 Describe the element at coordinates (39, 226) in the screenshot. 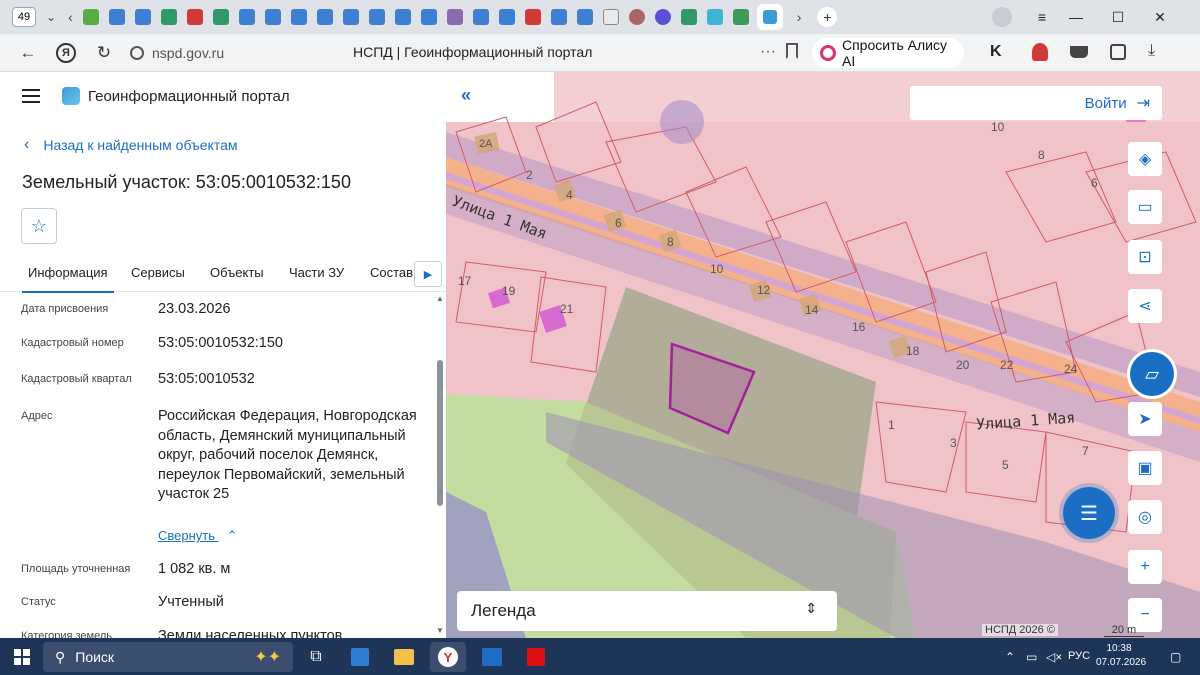

I see `favorite-button: ☆` at that location.